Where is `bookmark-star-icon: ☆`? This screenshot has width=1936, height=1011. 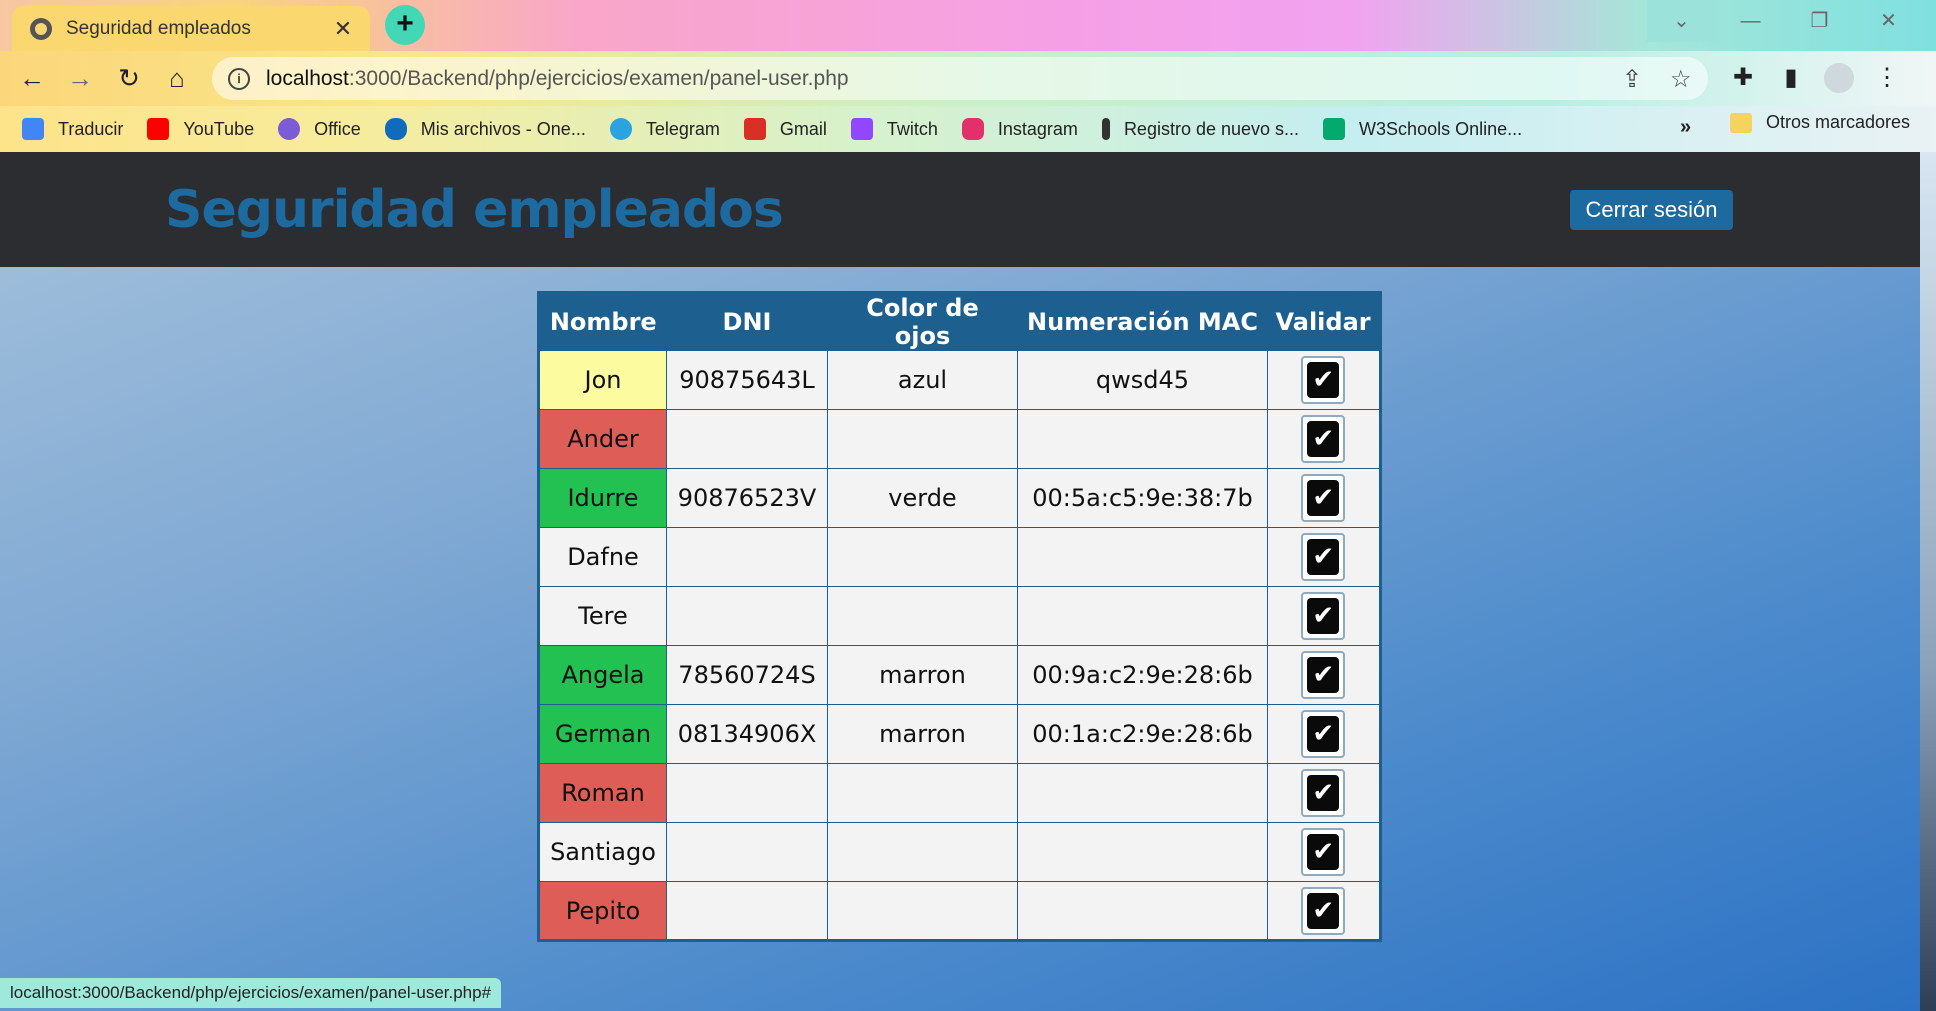
bookmark-star-icon: ☆ is located at coordinates (1681, 79).